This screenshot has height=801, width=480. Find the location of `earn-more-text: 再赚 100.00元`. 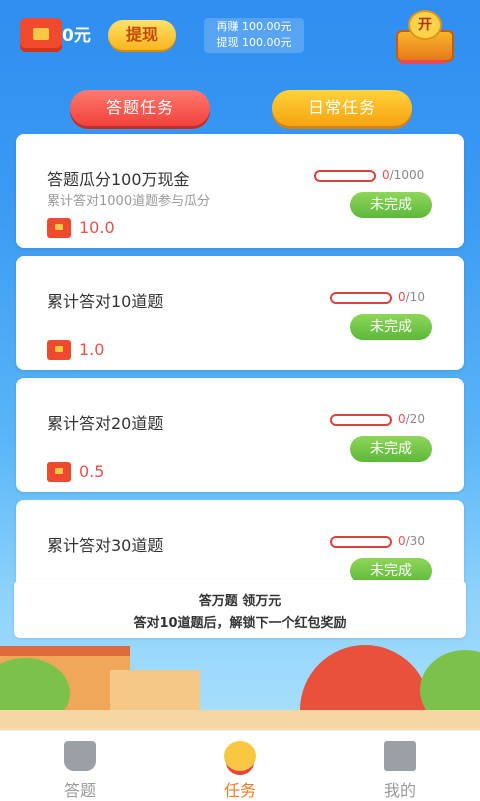

earn-more-text: 再赚 100.00元 is located at coordinates (254, 26).